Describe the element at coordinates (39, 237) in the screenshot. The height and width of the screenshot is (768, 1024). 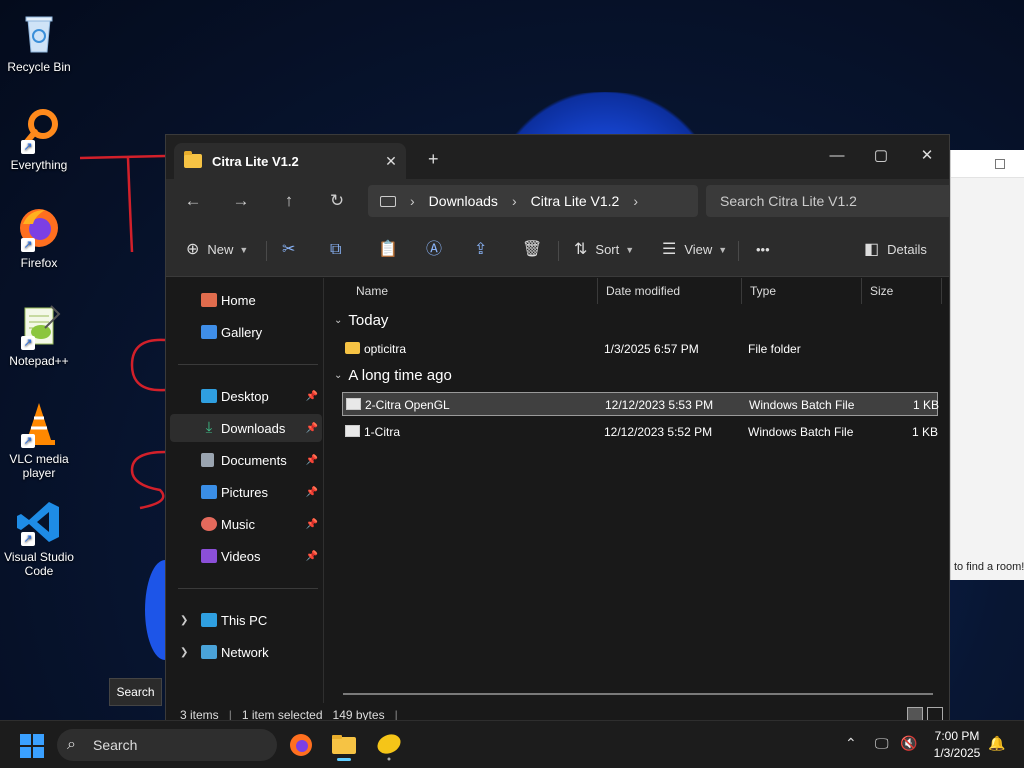
I see `desktop-icon-firefox: ↗ Firefox` at that location.